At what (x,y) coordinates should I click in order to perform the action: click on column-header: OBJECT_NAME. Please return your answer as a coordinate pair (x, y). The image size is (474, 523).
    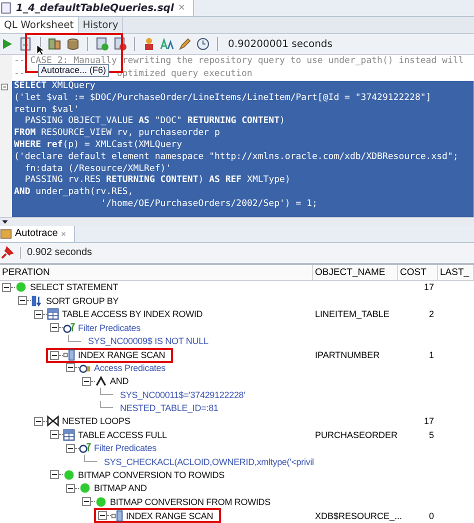
    Looking at the image, I should click on (350, 272).